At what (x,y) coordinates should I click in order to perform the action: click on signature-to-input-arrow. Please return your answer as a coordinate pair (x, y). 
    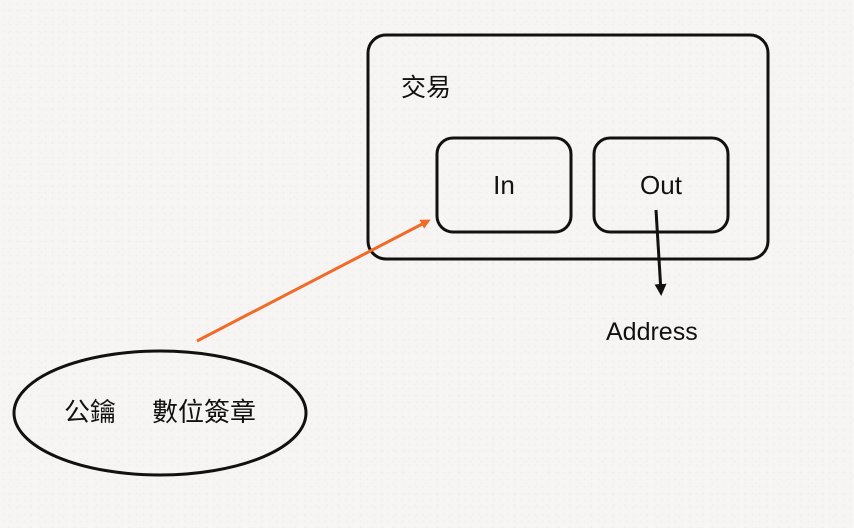
    Looking at the image, I should click on (313, 281).